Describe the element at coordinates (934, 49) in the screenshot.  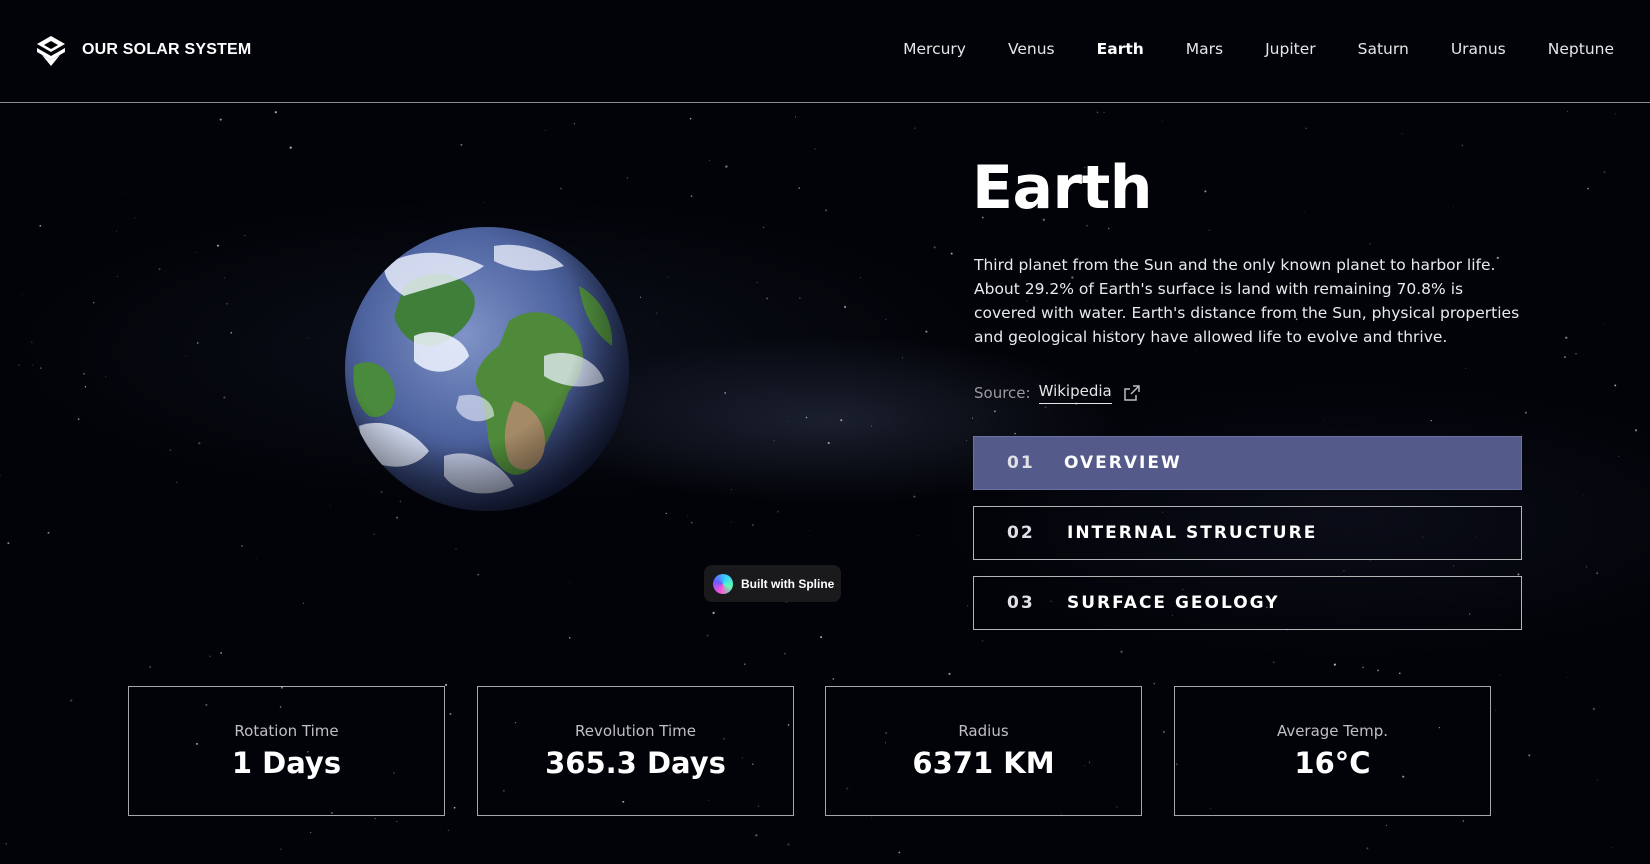
I see `nav-item-mercury: Mercury` at that location.